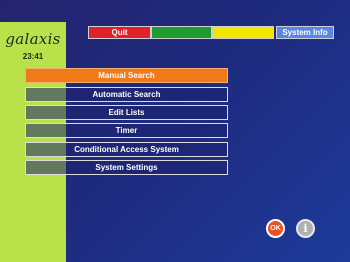  Describe the element at coordinates (181, 32) in the screenshot. I see `green-button` at that location.